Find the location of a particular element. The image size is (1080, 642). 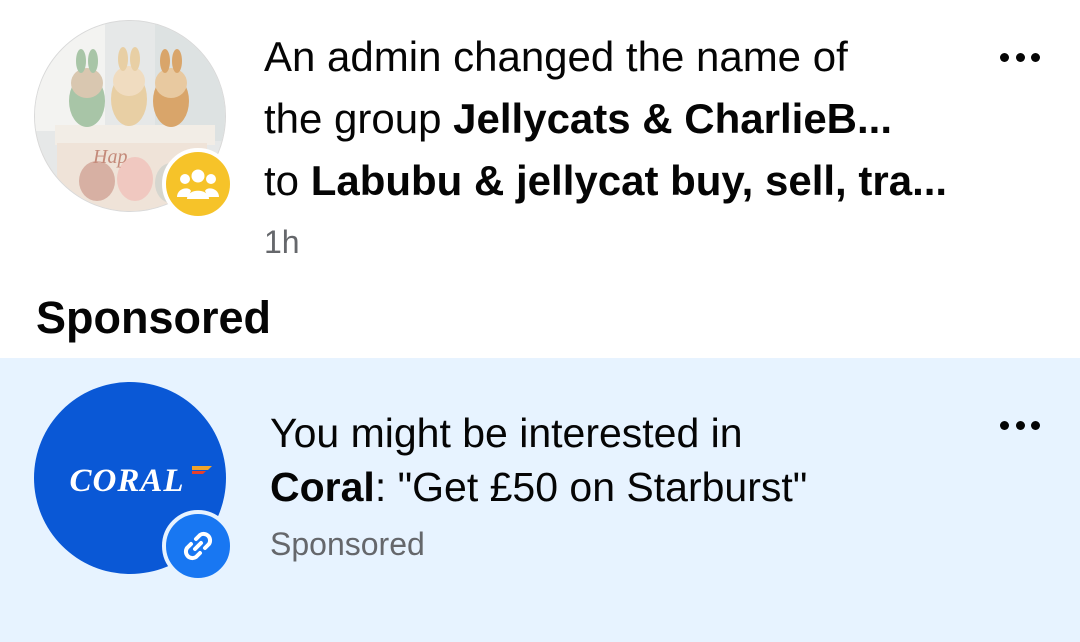

notification-text-line1: An admin changed the name of is located at coordinates (556, 56).